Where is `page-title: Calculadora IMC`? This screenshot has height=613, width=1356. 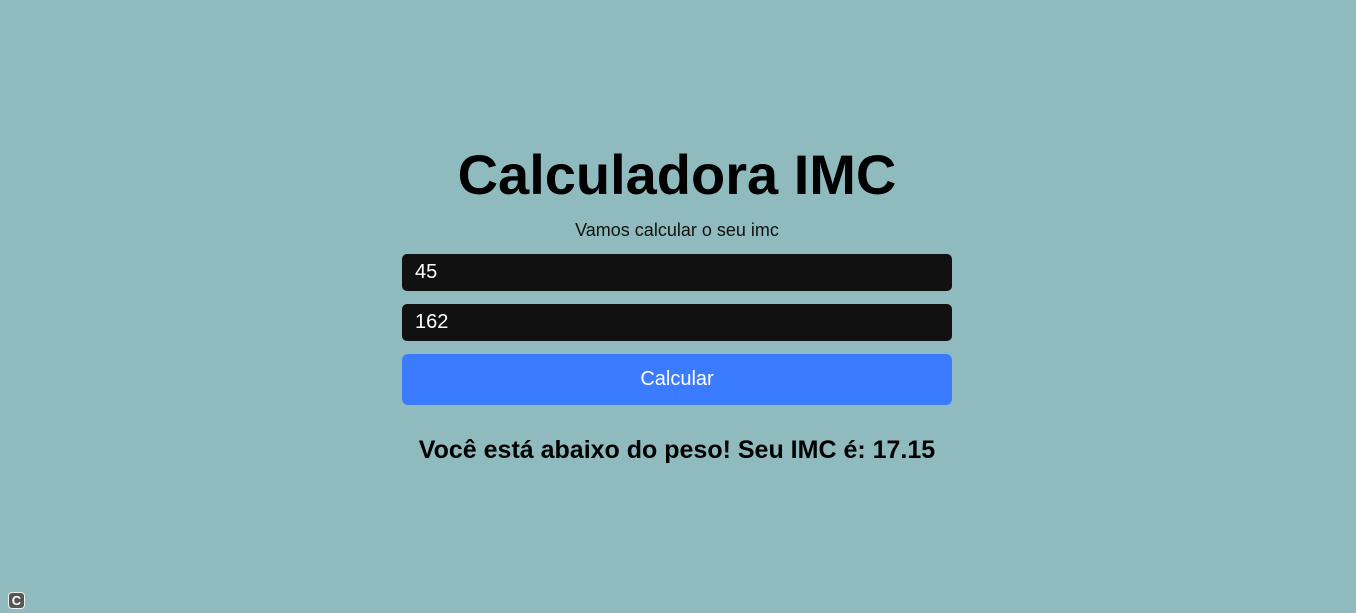
page-title: Calculadora IMC is located at coordinates (677, 174).